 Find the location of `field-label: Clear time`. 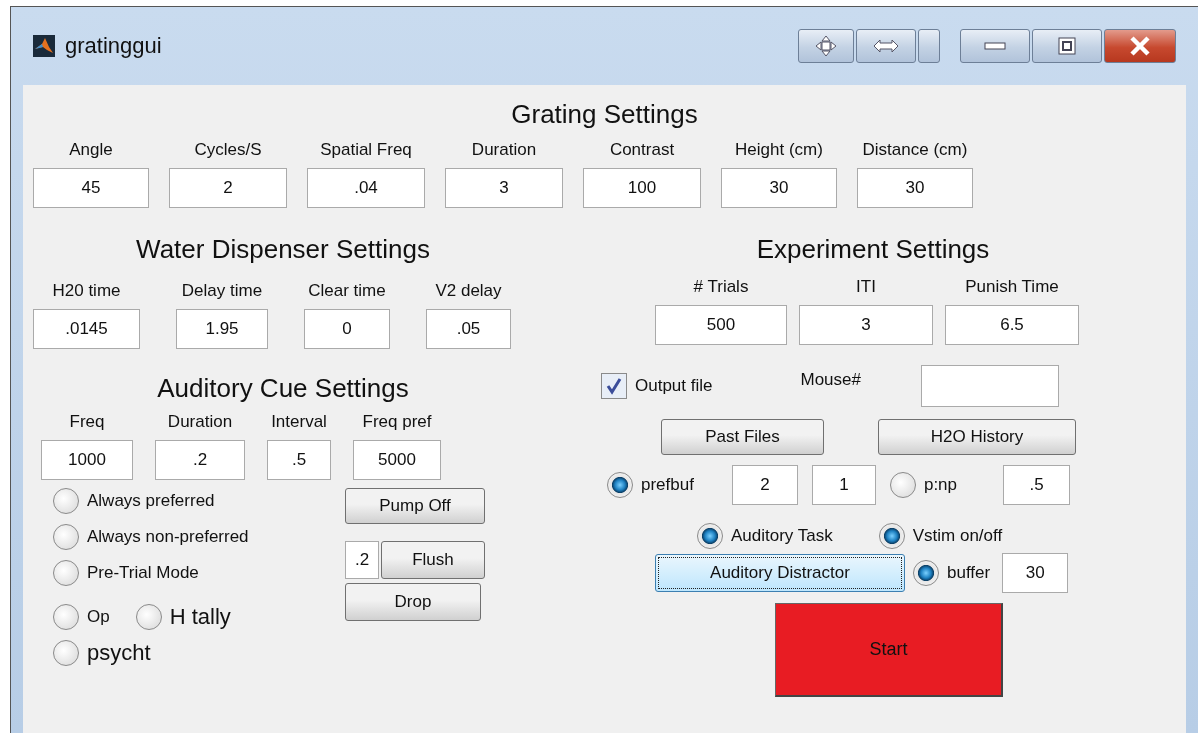

field-label: Clear time is located at coordinates (347, 291).